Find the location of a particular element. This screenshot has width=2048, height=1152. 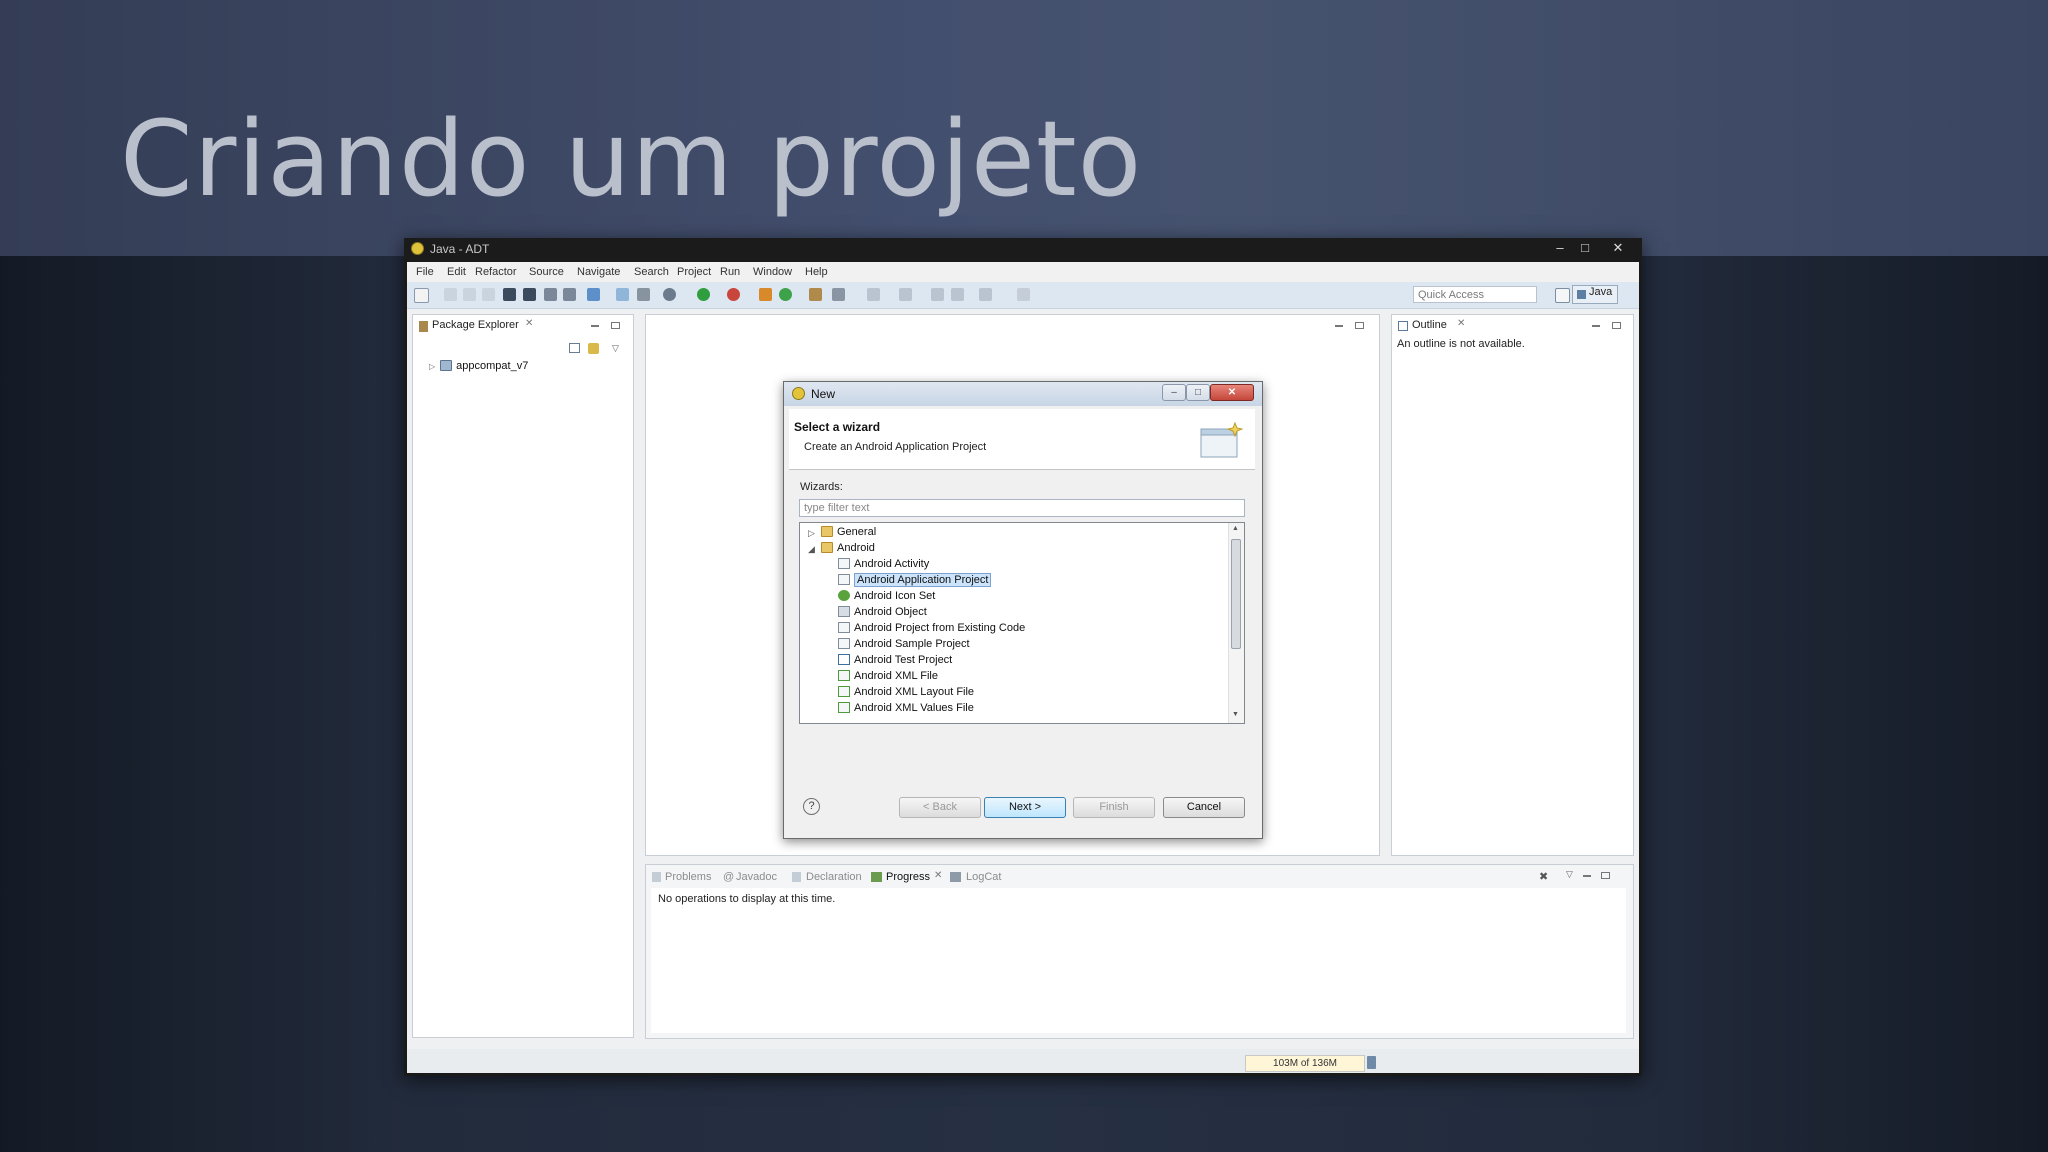

debug-icon is located at coordinates (669, 294).